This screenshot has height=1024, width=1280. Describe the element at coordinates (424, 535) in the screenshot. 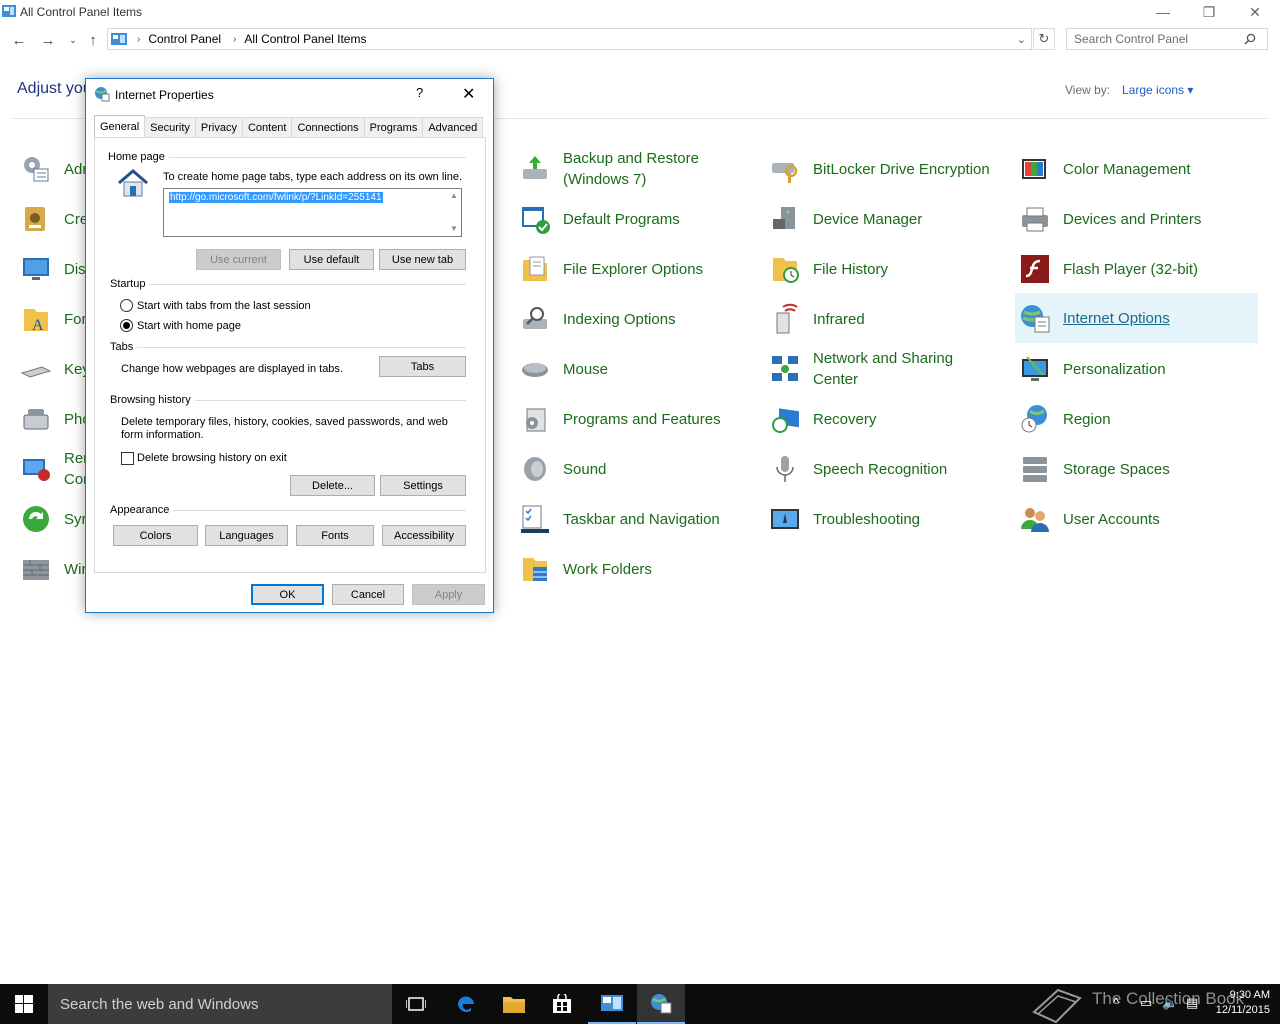

I see `accessibility-button: Accessibility` at that location.